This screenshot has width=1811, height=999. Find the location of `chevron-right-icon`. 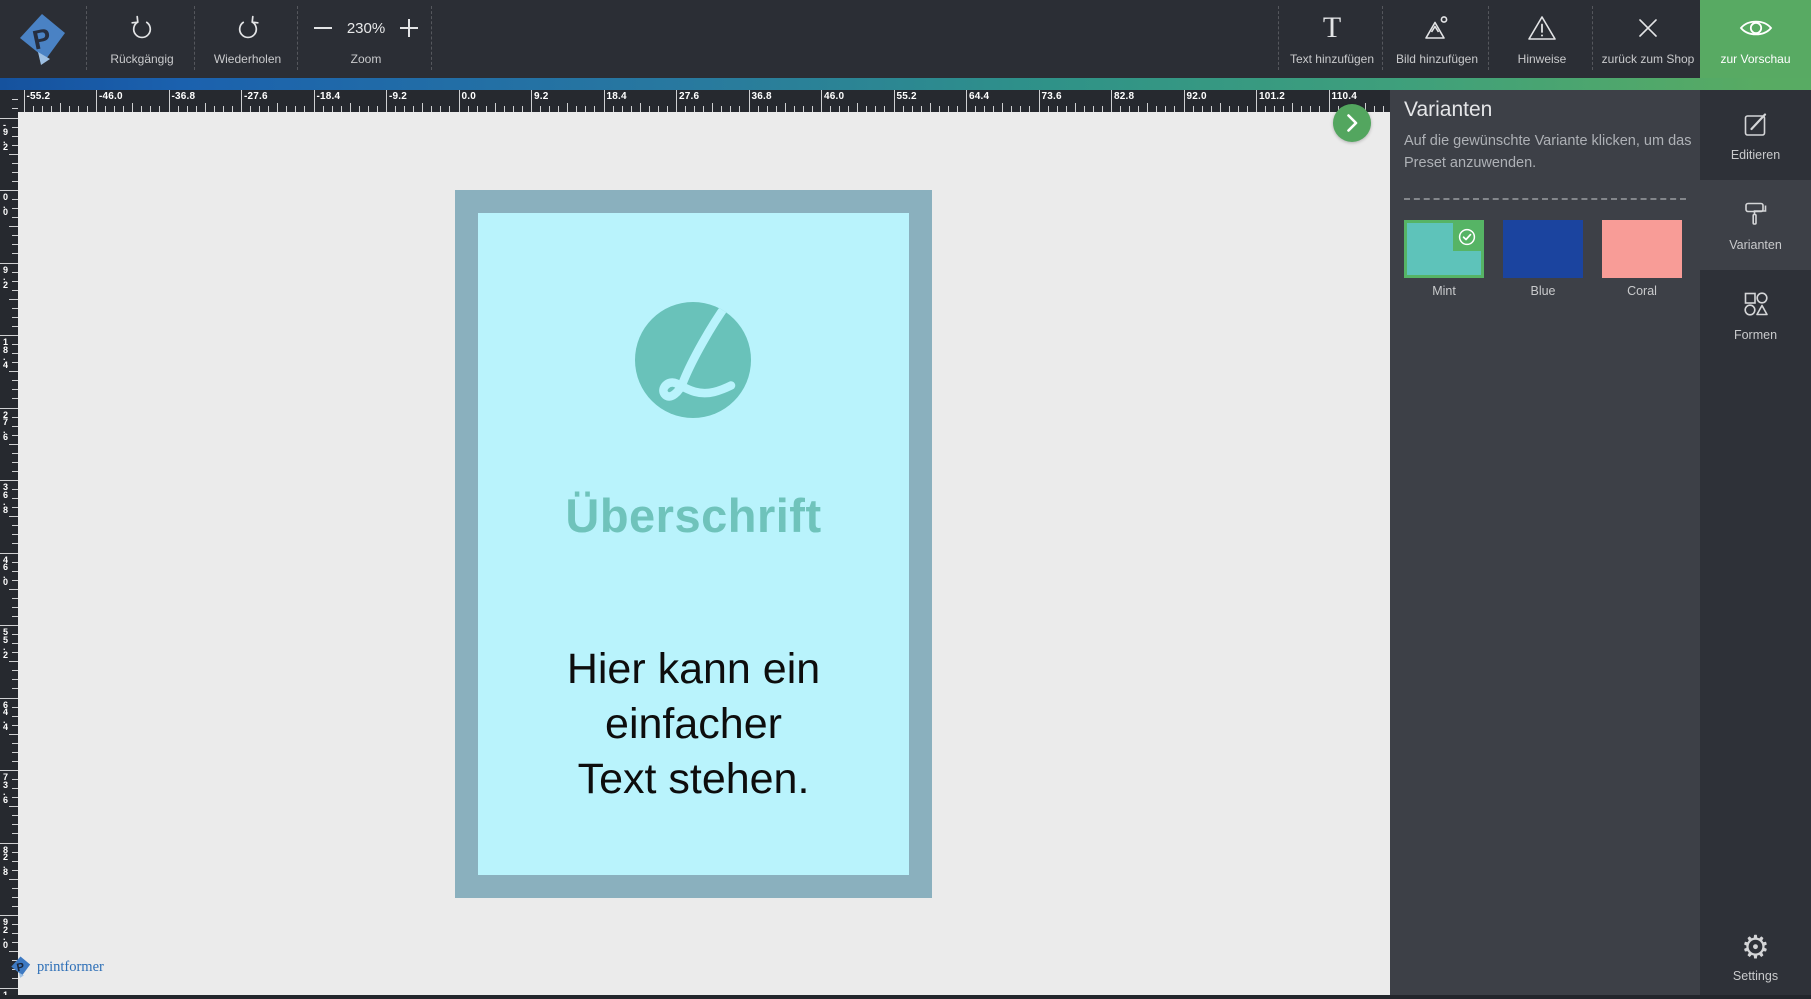

chevron-right-icon is located at coordinates (1352, 123).